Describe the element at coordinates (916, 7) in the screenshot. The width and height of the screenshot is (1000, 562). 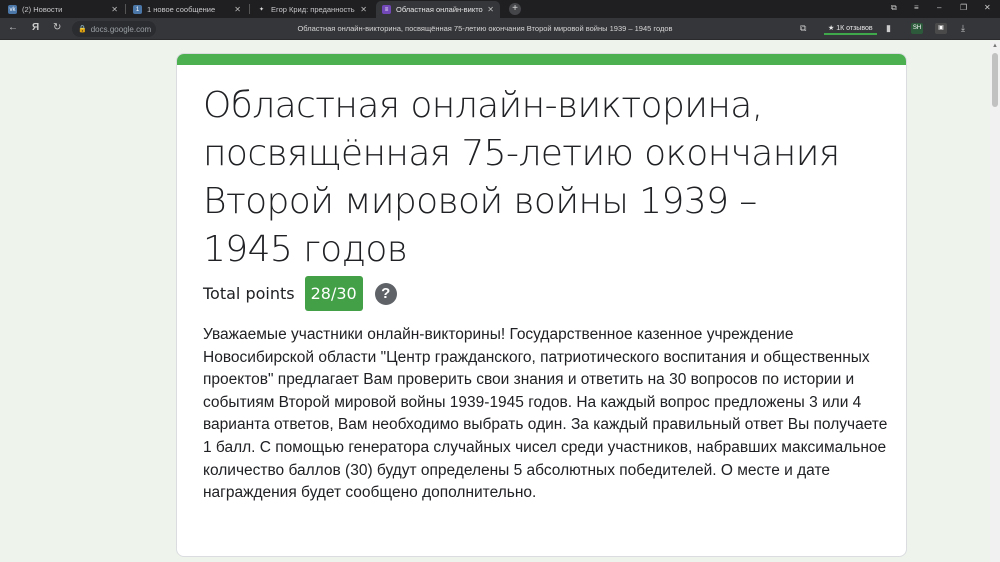
I see `menu-icon: ≡` at that location.